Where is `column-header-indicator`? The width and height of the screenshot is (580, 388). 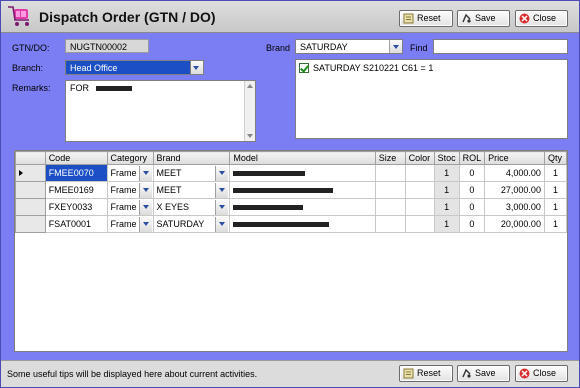 column-header-indicator is located at coordinates (30, 158).